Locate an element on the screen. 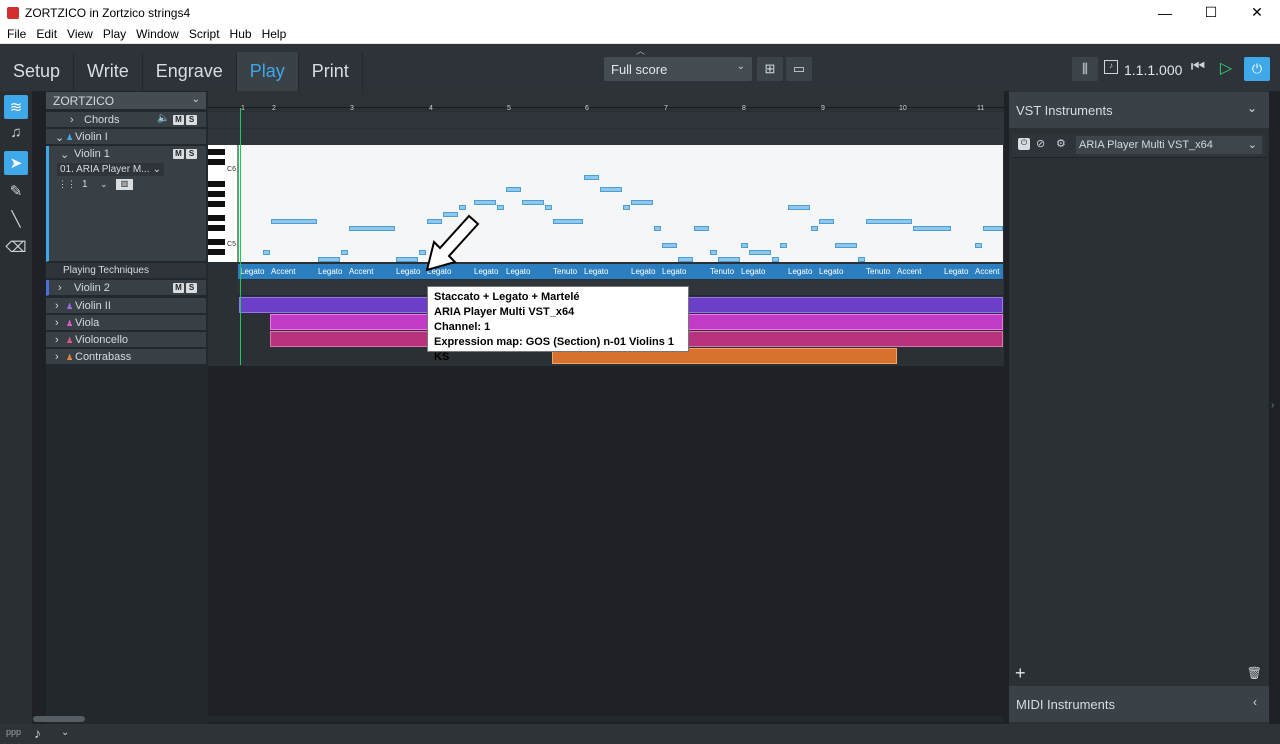 Image resolution: width=1280 pixels, height=744 pixels. add-instrument-button: + is located at coordinates (1020, 673).